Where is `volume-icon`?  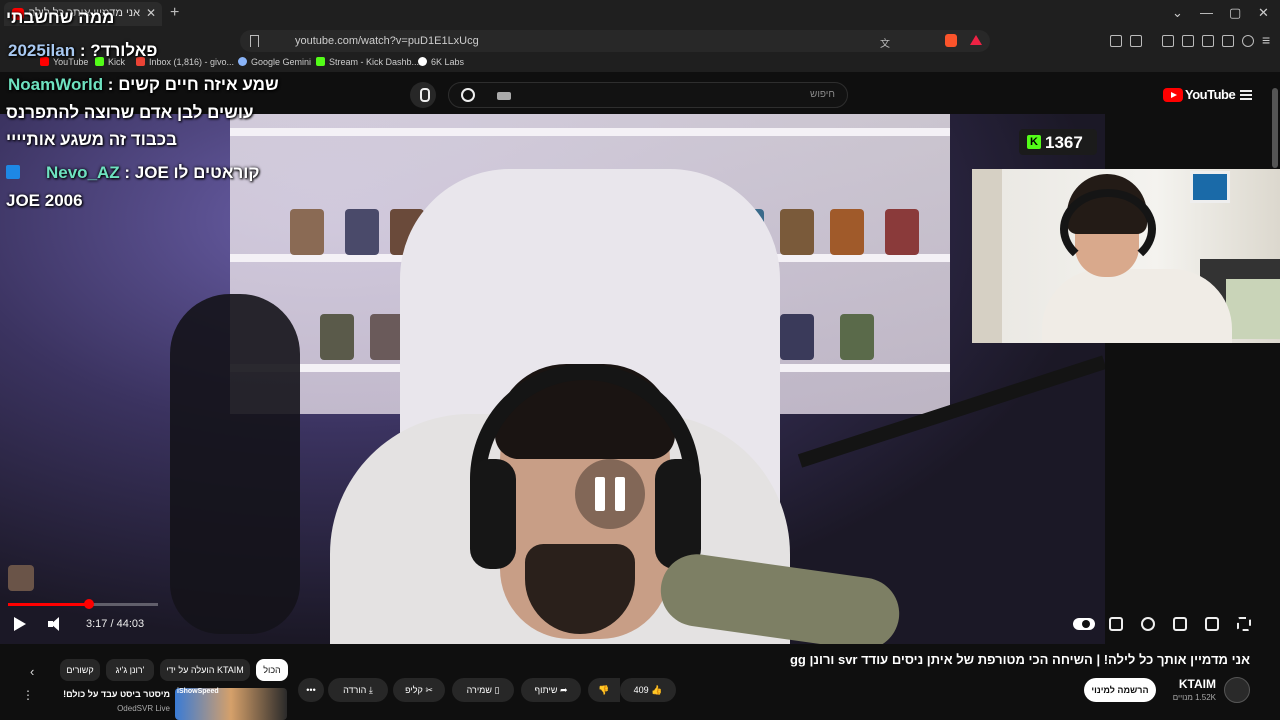
volume-icon is located at coordinates (56, 624).